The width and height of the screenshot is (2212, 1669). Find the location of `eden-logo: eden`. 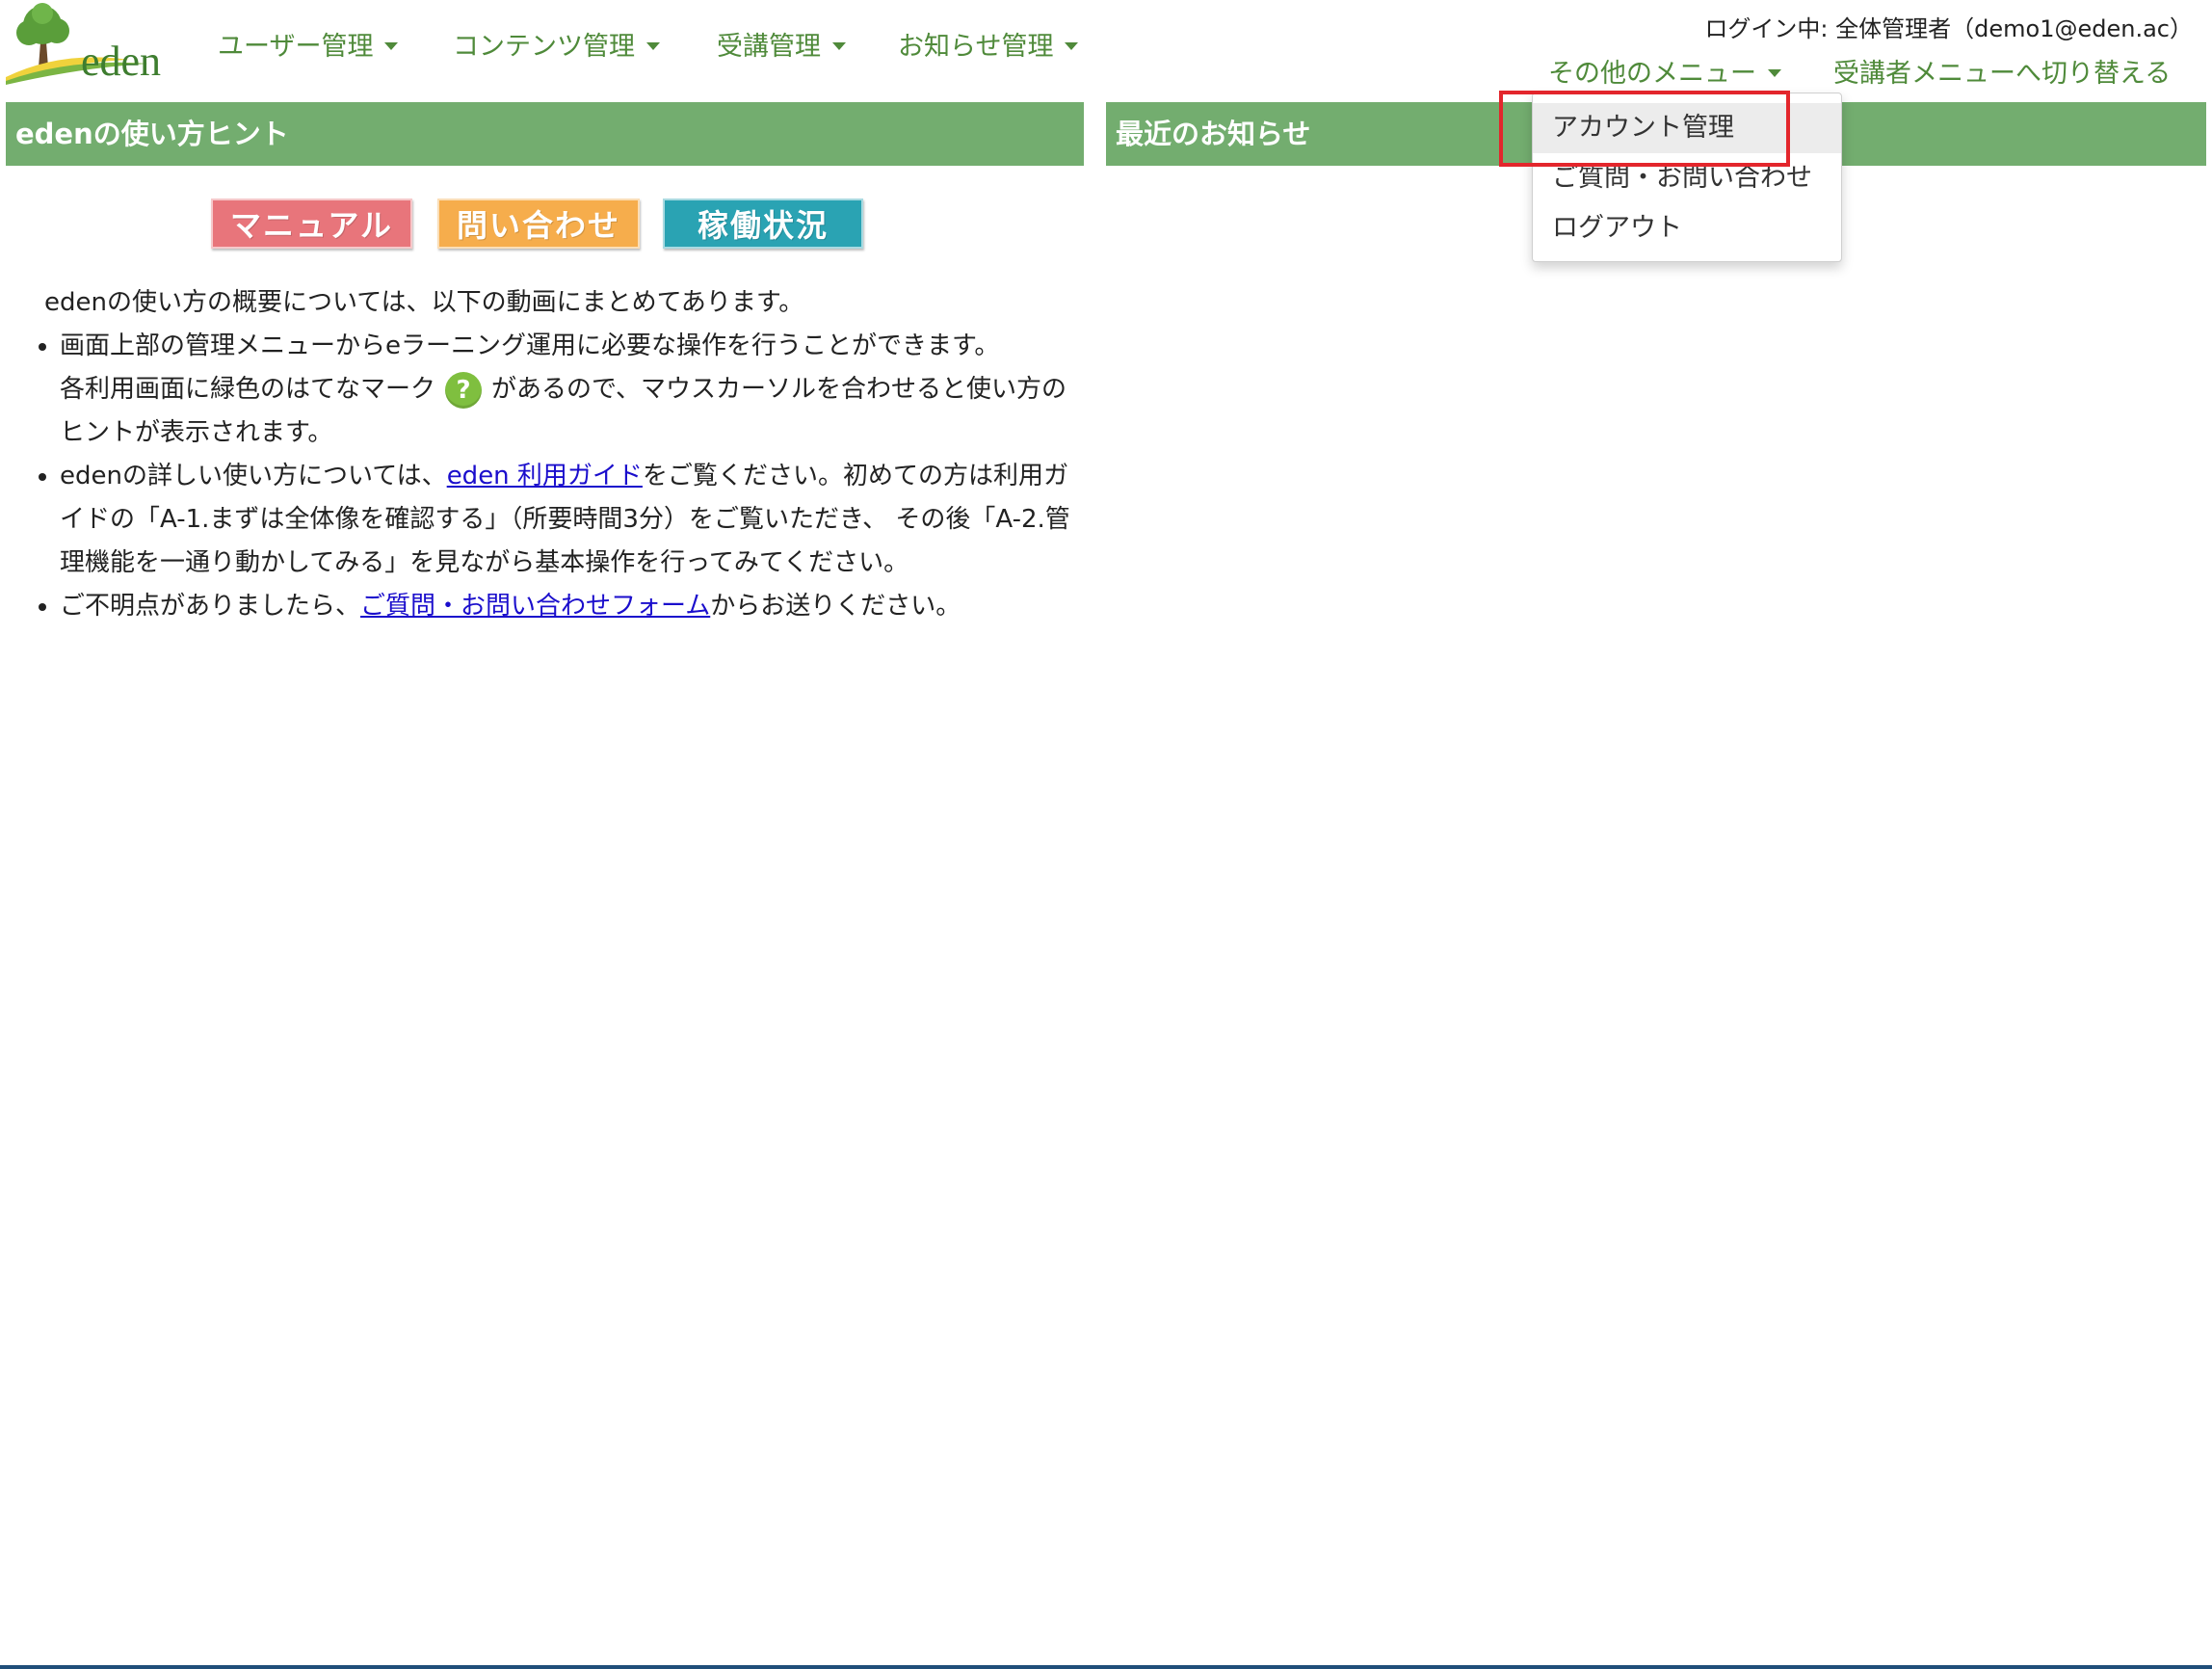

eden-logo: eden is located at coordinates (93, 42).